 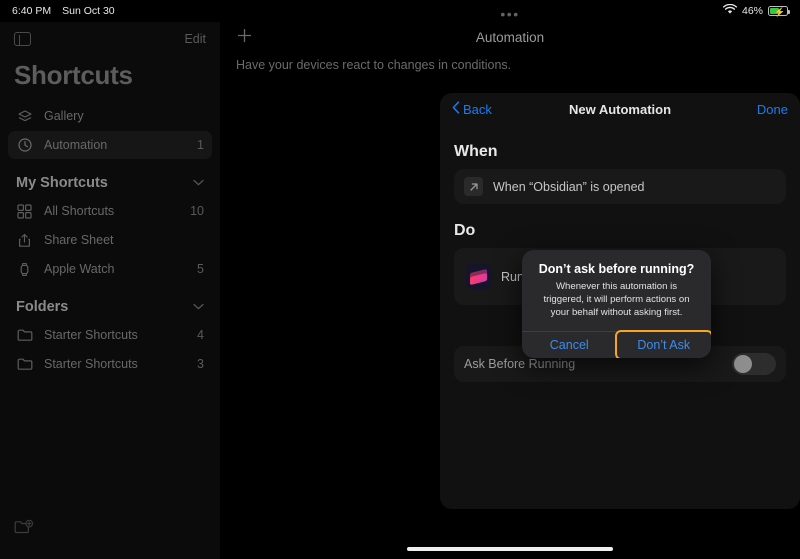 I want to click on sidebar-item-label: Share Sheet, so click(x=79, y=240).